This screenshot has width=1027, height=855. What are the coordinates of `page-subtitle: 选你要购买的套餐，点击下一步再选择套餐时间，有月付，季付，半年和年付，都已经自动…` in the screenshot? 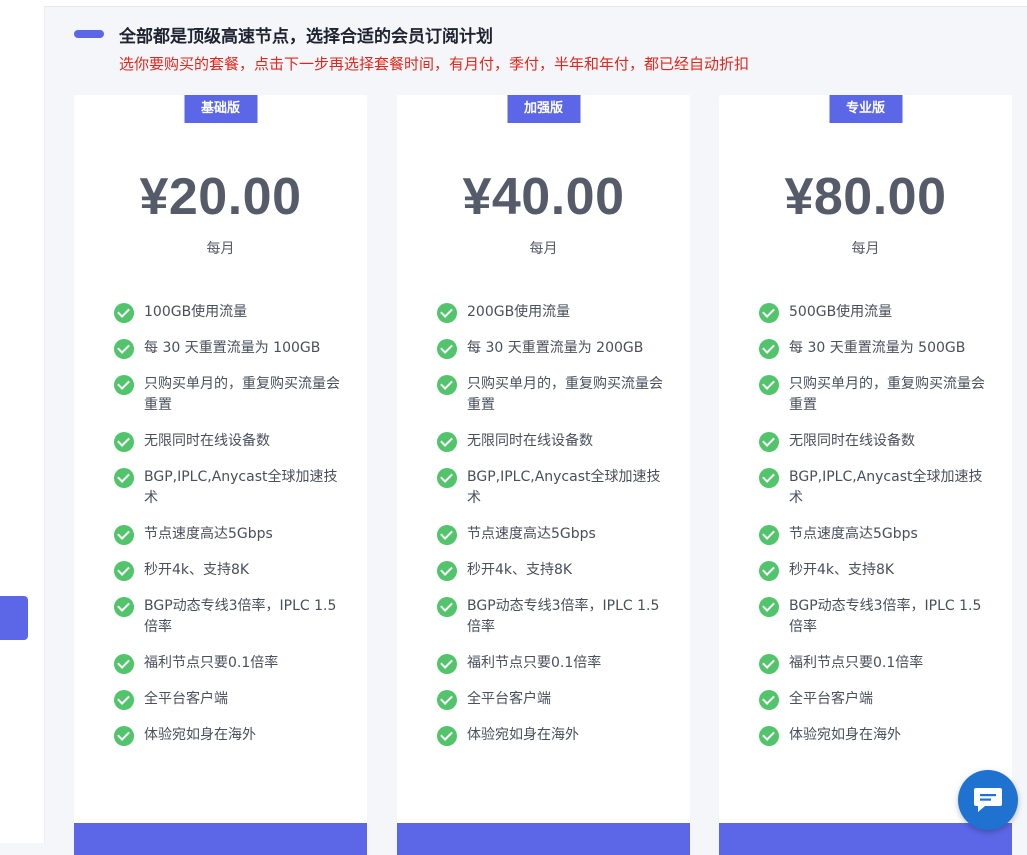 It's located at (434, 64).